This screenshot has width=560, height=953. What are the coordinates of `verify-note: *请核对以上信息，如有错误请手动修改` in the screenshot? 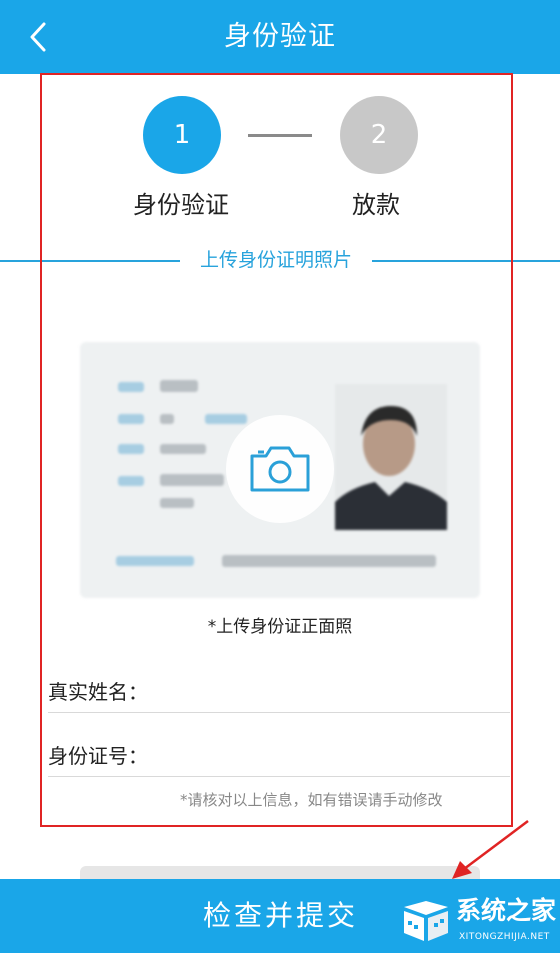 It's located at (311, 800).